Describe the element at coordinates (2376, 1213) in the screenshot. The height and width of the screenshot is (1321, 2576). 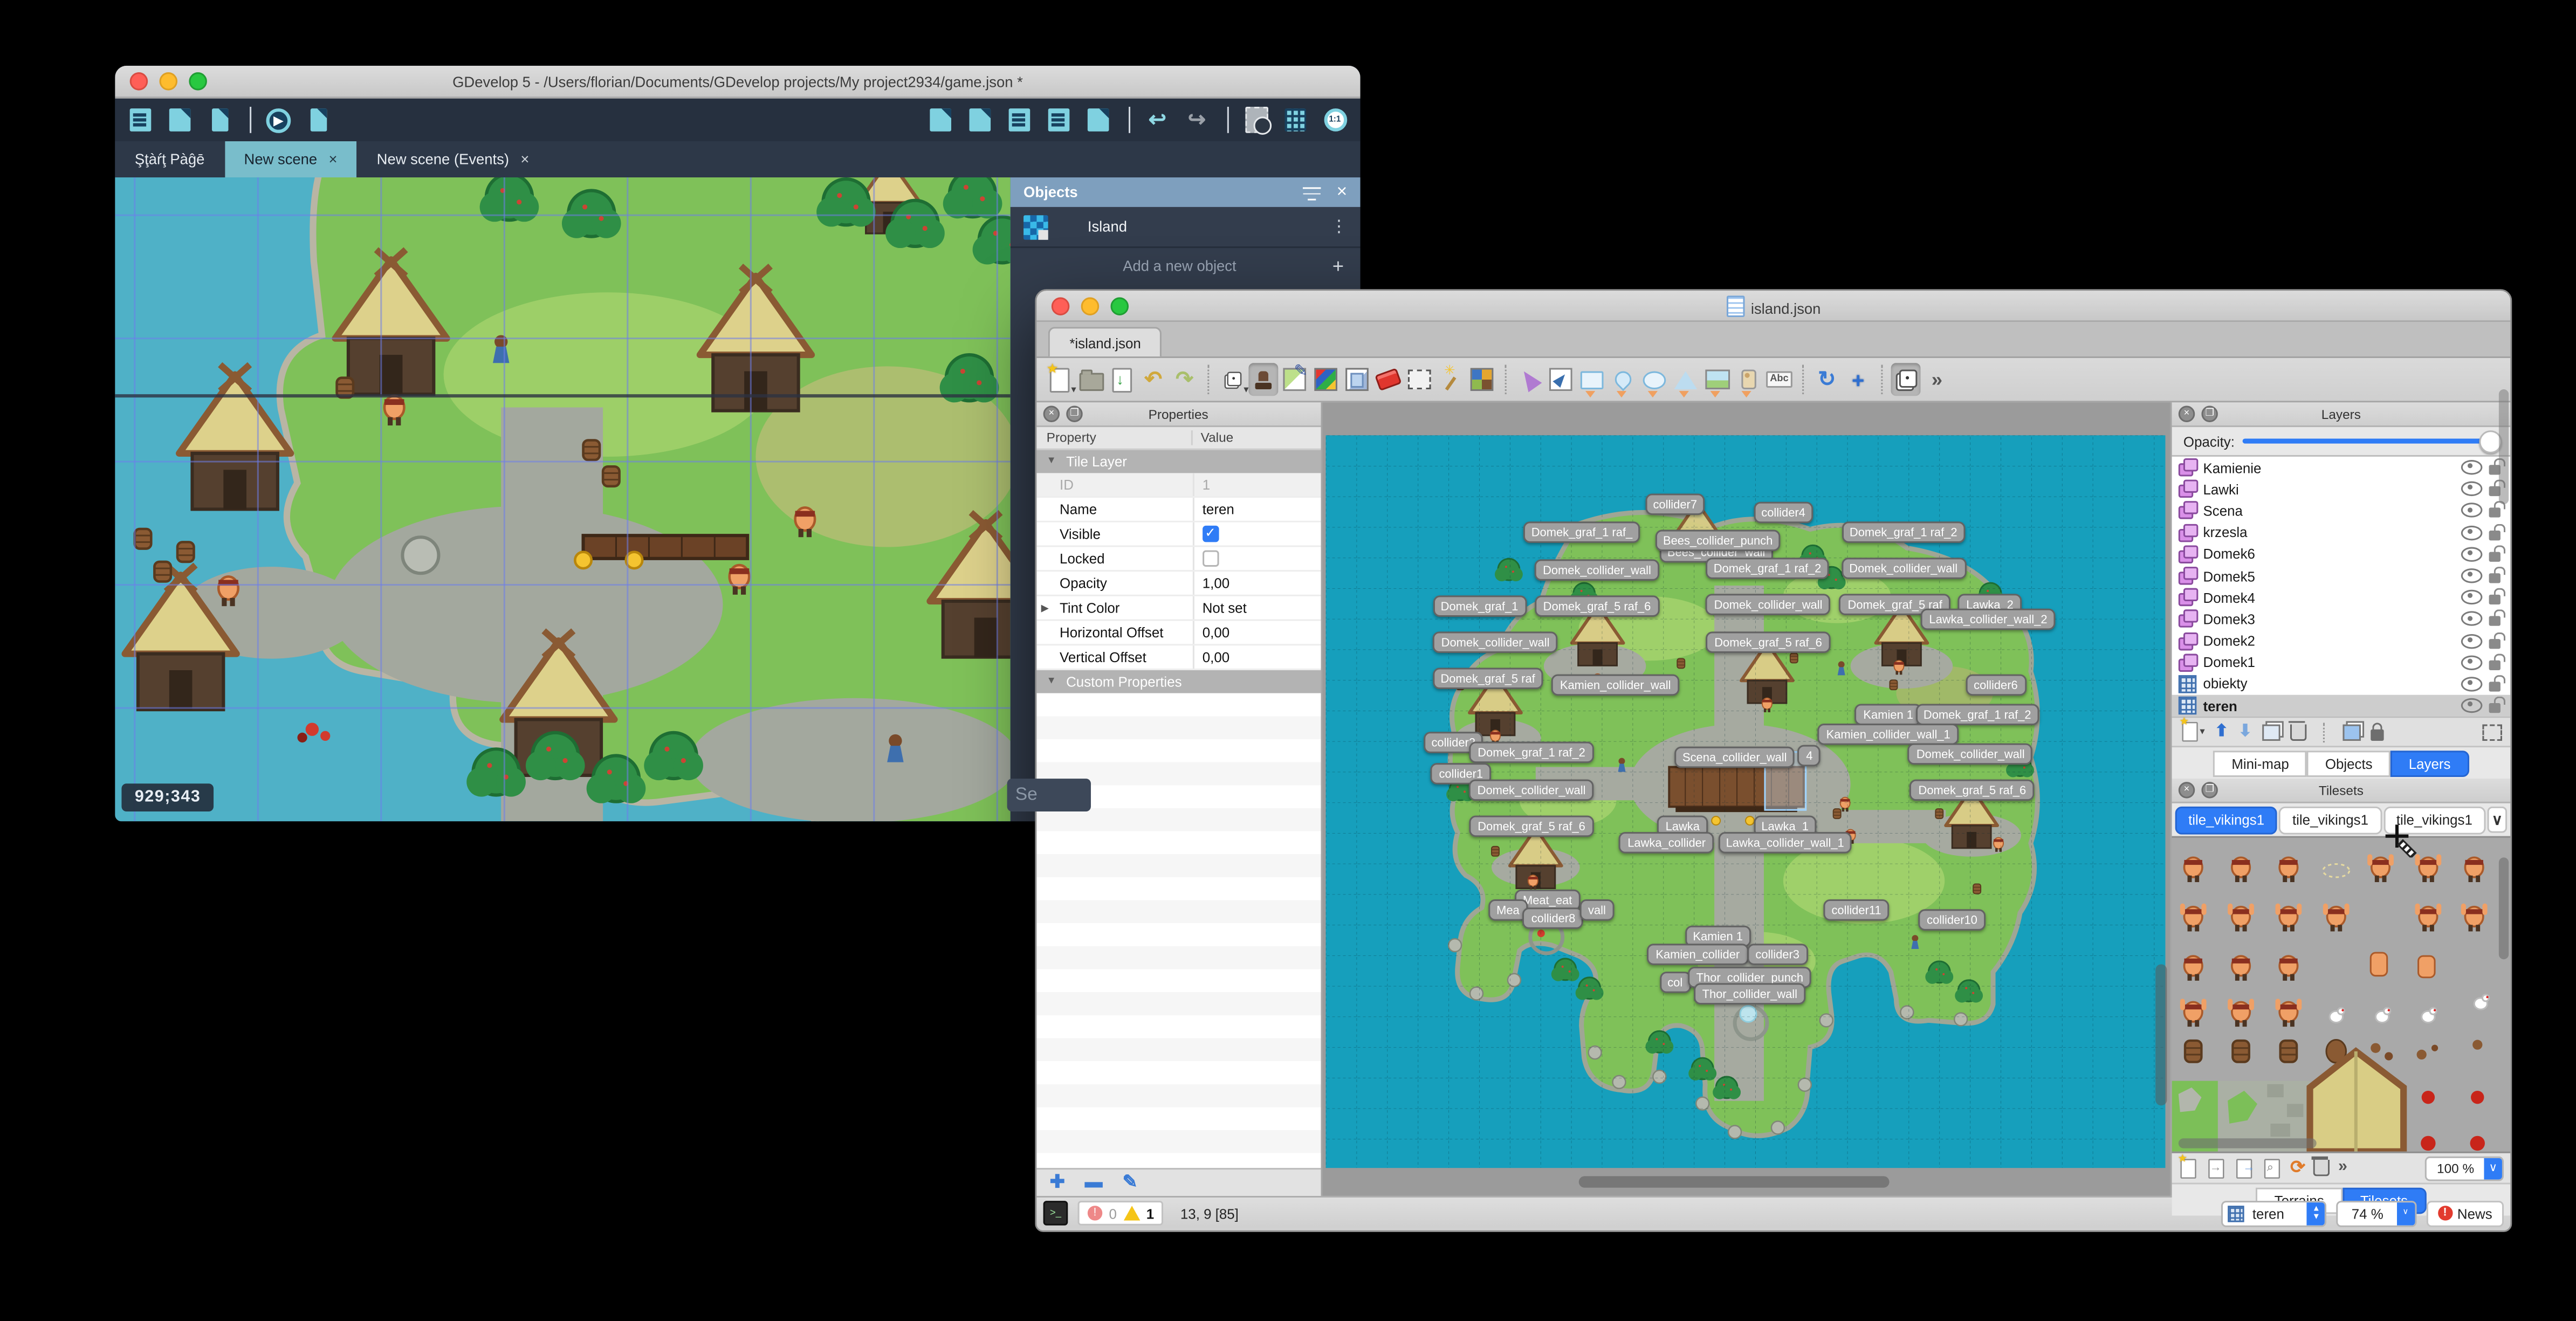
I see `map-zoom-combo: 74 % ∨` at that location.